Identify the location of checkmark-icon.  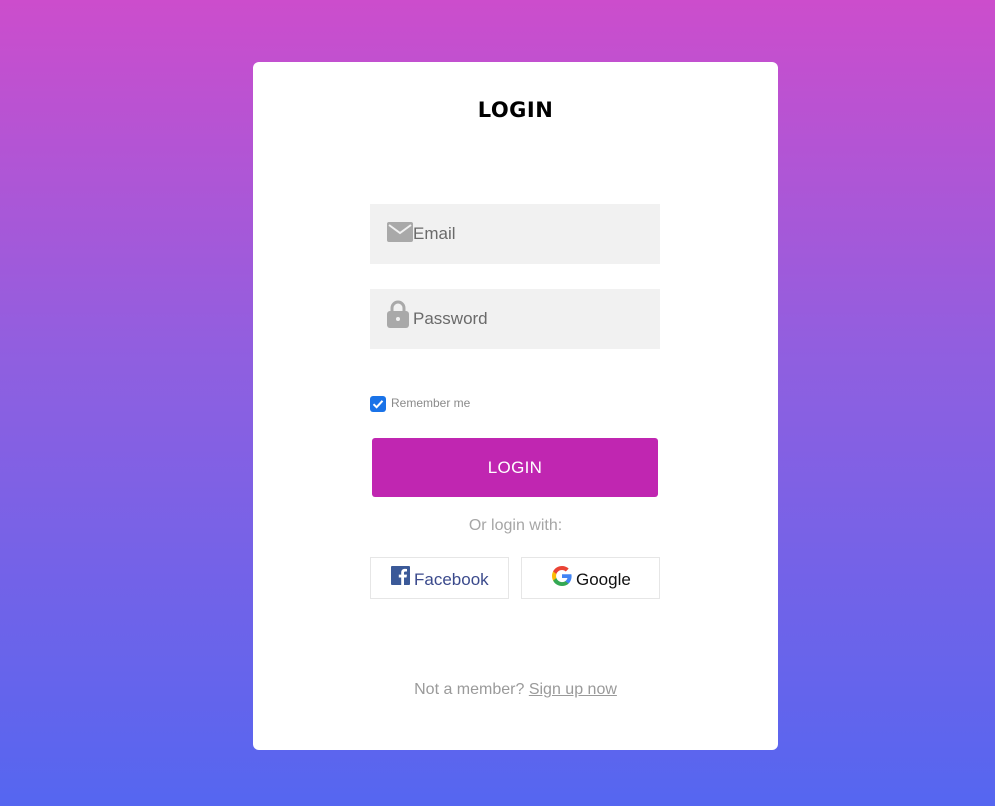
(378, 404).